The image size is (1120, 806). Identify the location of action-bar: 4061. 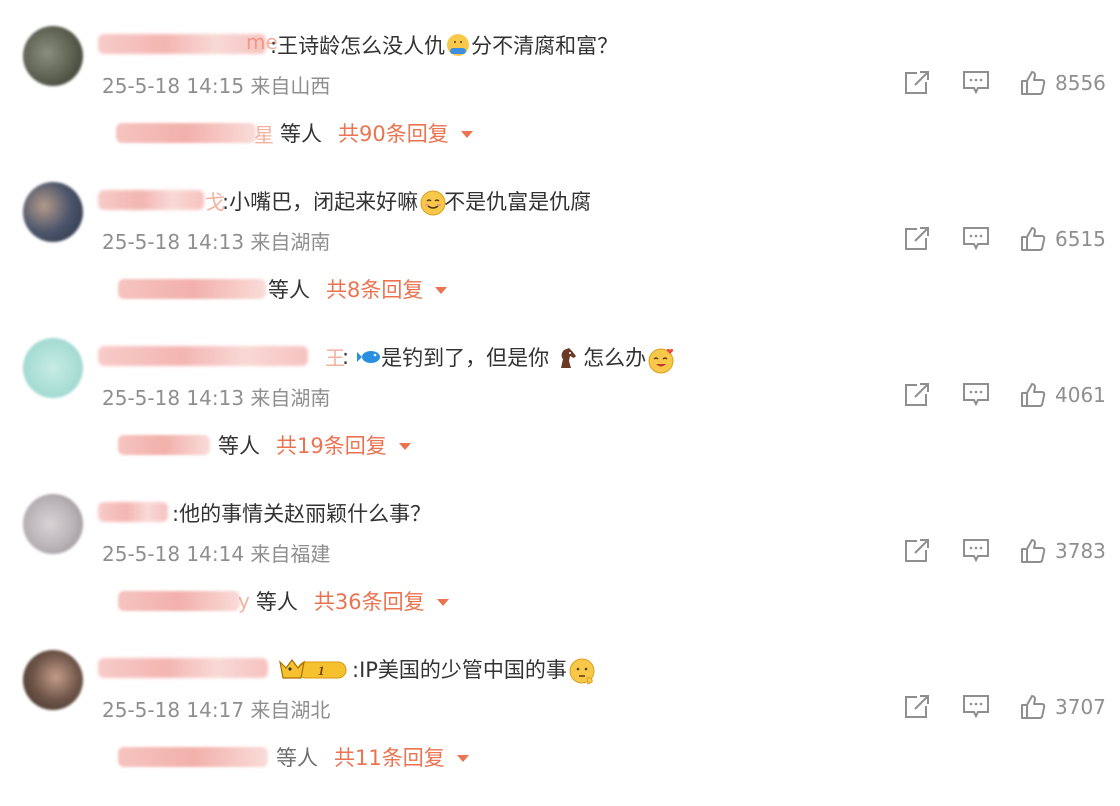
(1004, 395).